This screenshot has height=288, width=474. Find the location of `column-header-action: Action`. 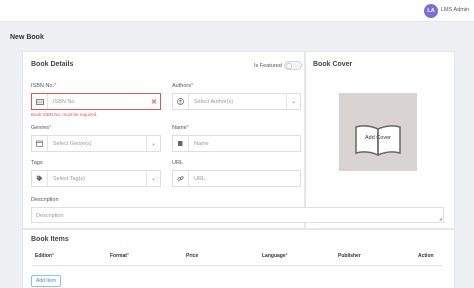

column-header-action: Action is located at coordinates (426, 256).